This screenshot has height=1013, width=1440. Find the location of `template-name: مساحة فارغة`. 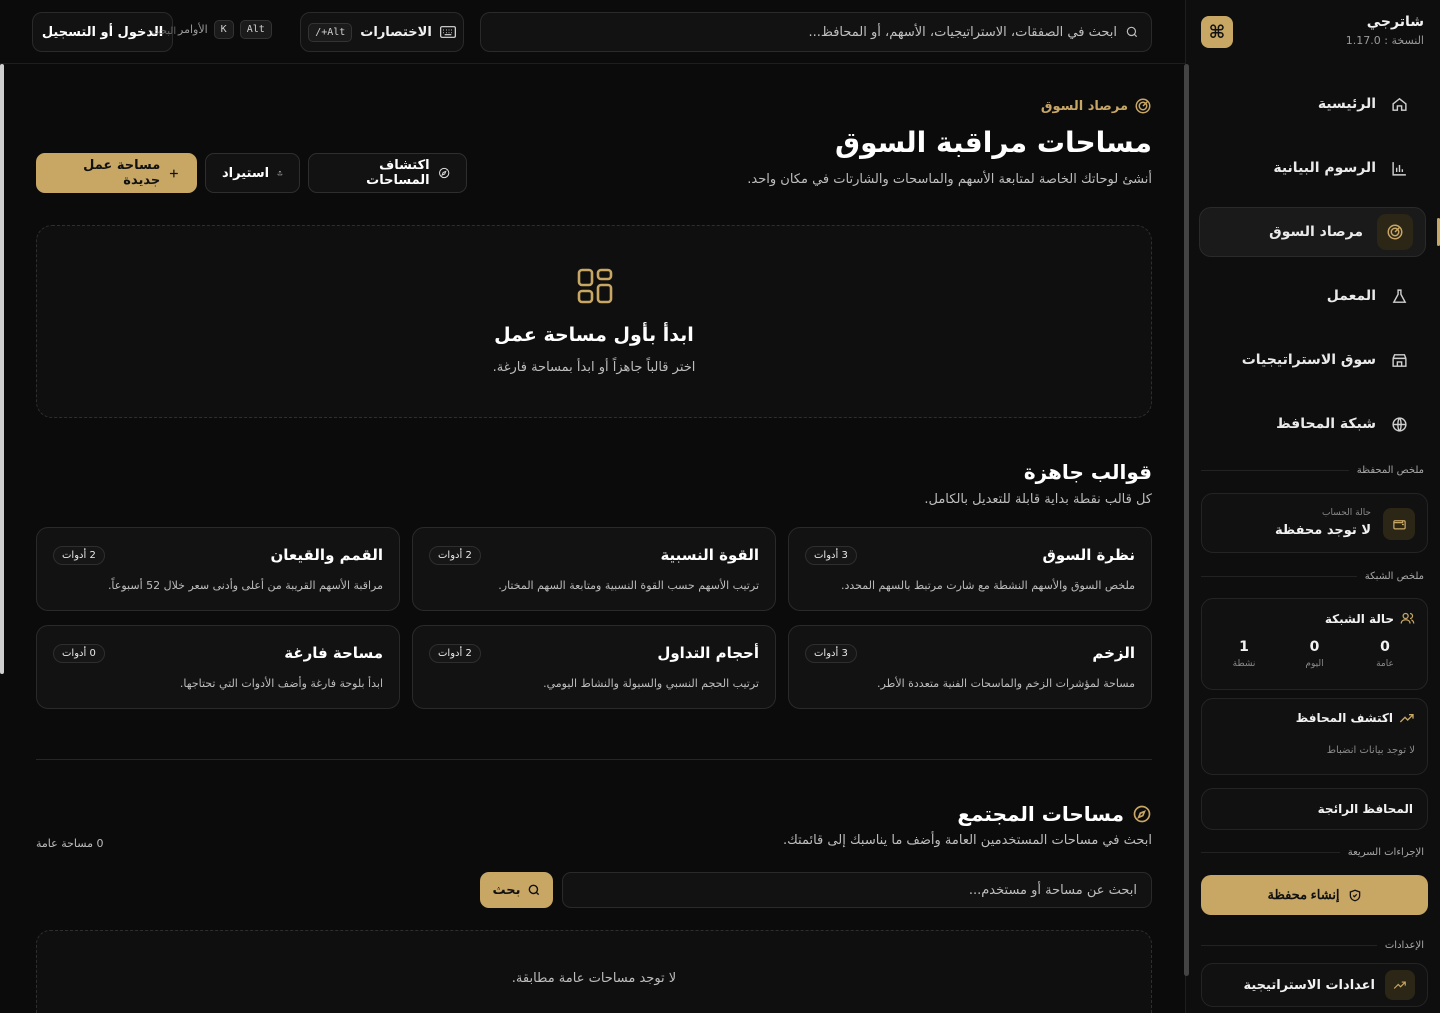

template-name: مساحة فارغة is located at coordinates (333, 653).